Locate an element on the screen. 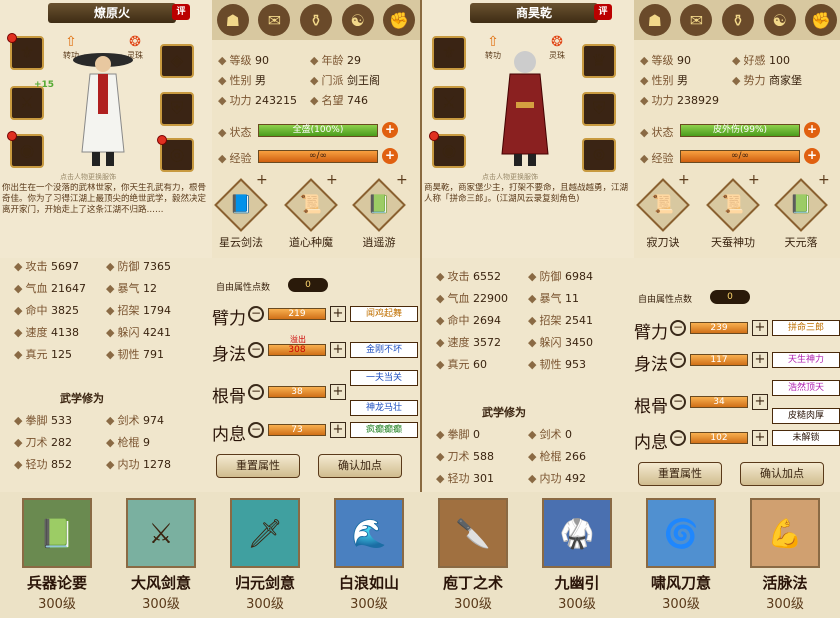  character-name: 燎原火 评 is located at coordinates (119, 13).